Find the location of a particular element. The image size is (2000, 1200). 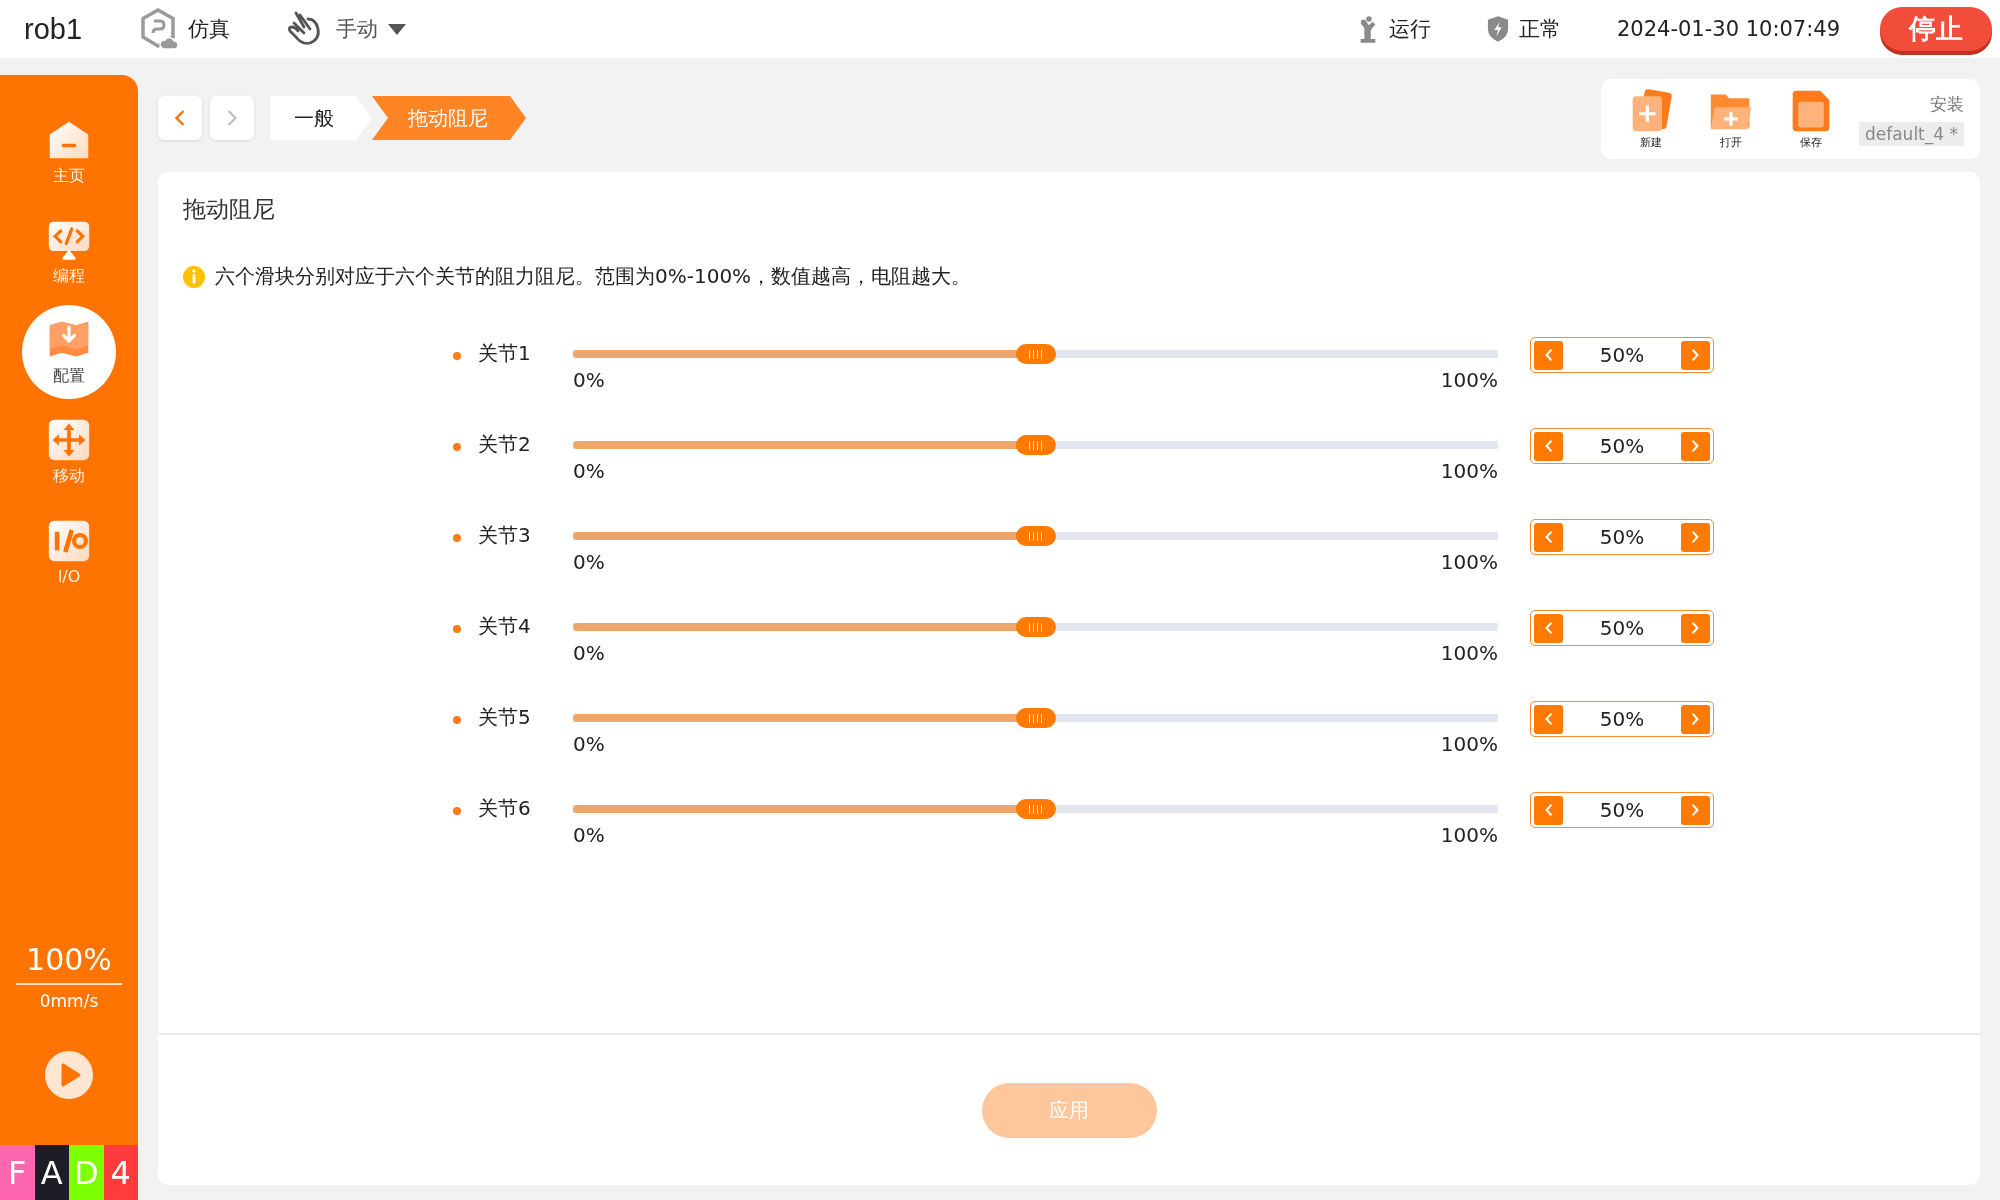

mode-badge: F is located at coordinates (17, 1172).